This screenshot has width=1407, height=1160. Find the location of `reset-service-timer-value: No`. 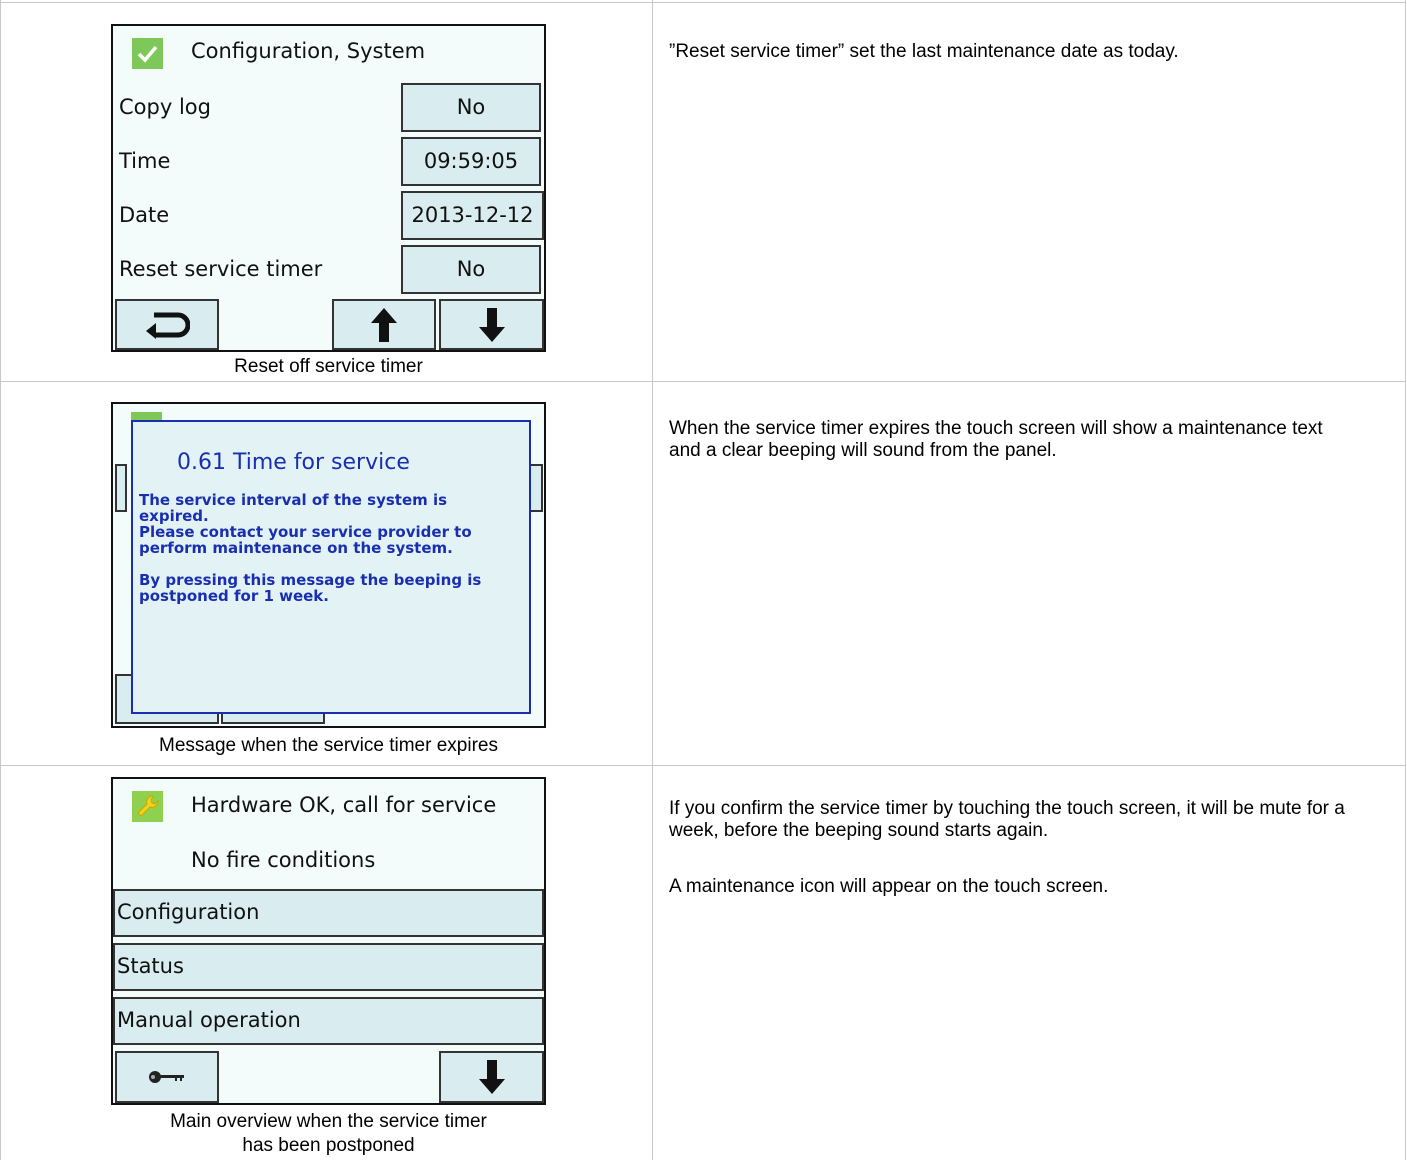

reset-service-timer-value: No is located at coordinates (471, 269).